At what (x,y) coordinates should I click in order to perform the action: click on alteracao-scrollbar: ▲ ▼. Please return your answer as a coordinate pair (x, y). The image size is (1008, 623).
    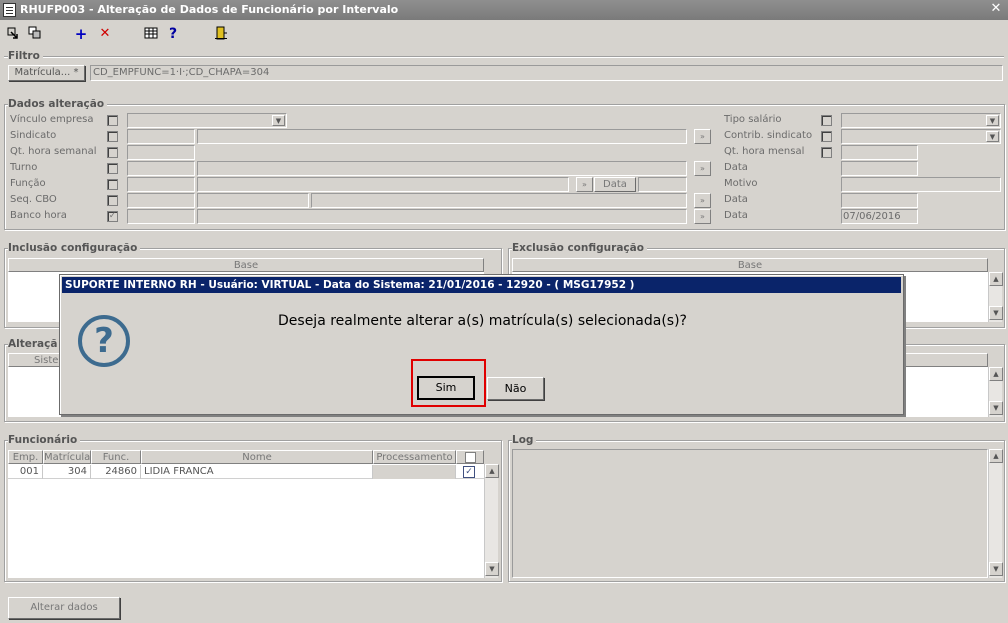
    Looking at the image, I should click on (995, 392).